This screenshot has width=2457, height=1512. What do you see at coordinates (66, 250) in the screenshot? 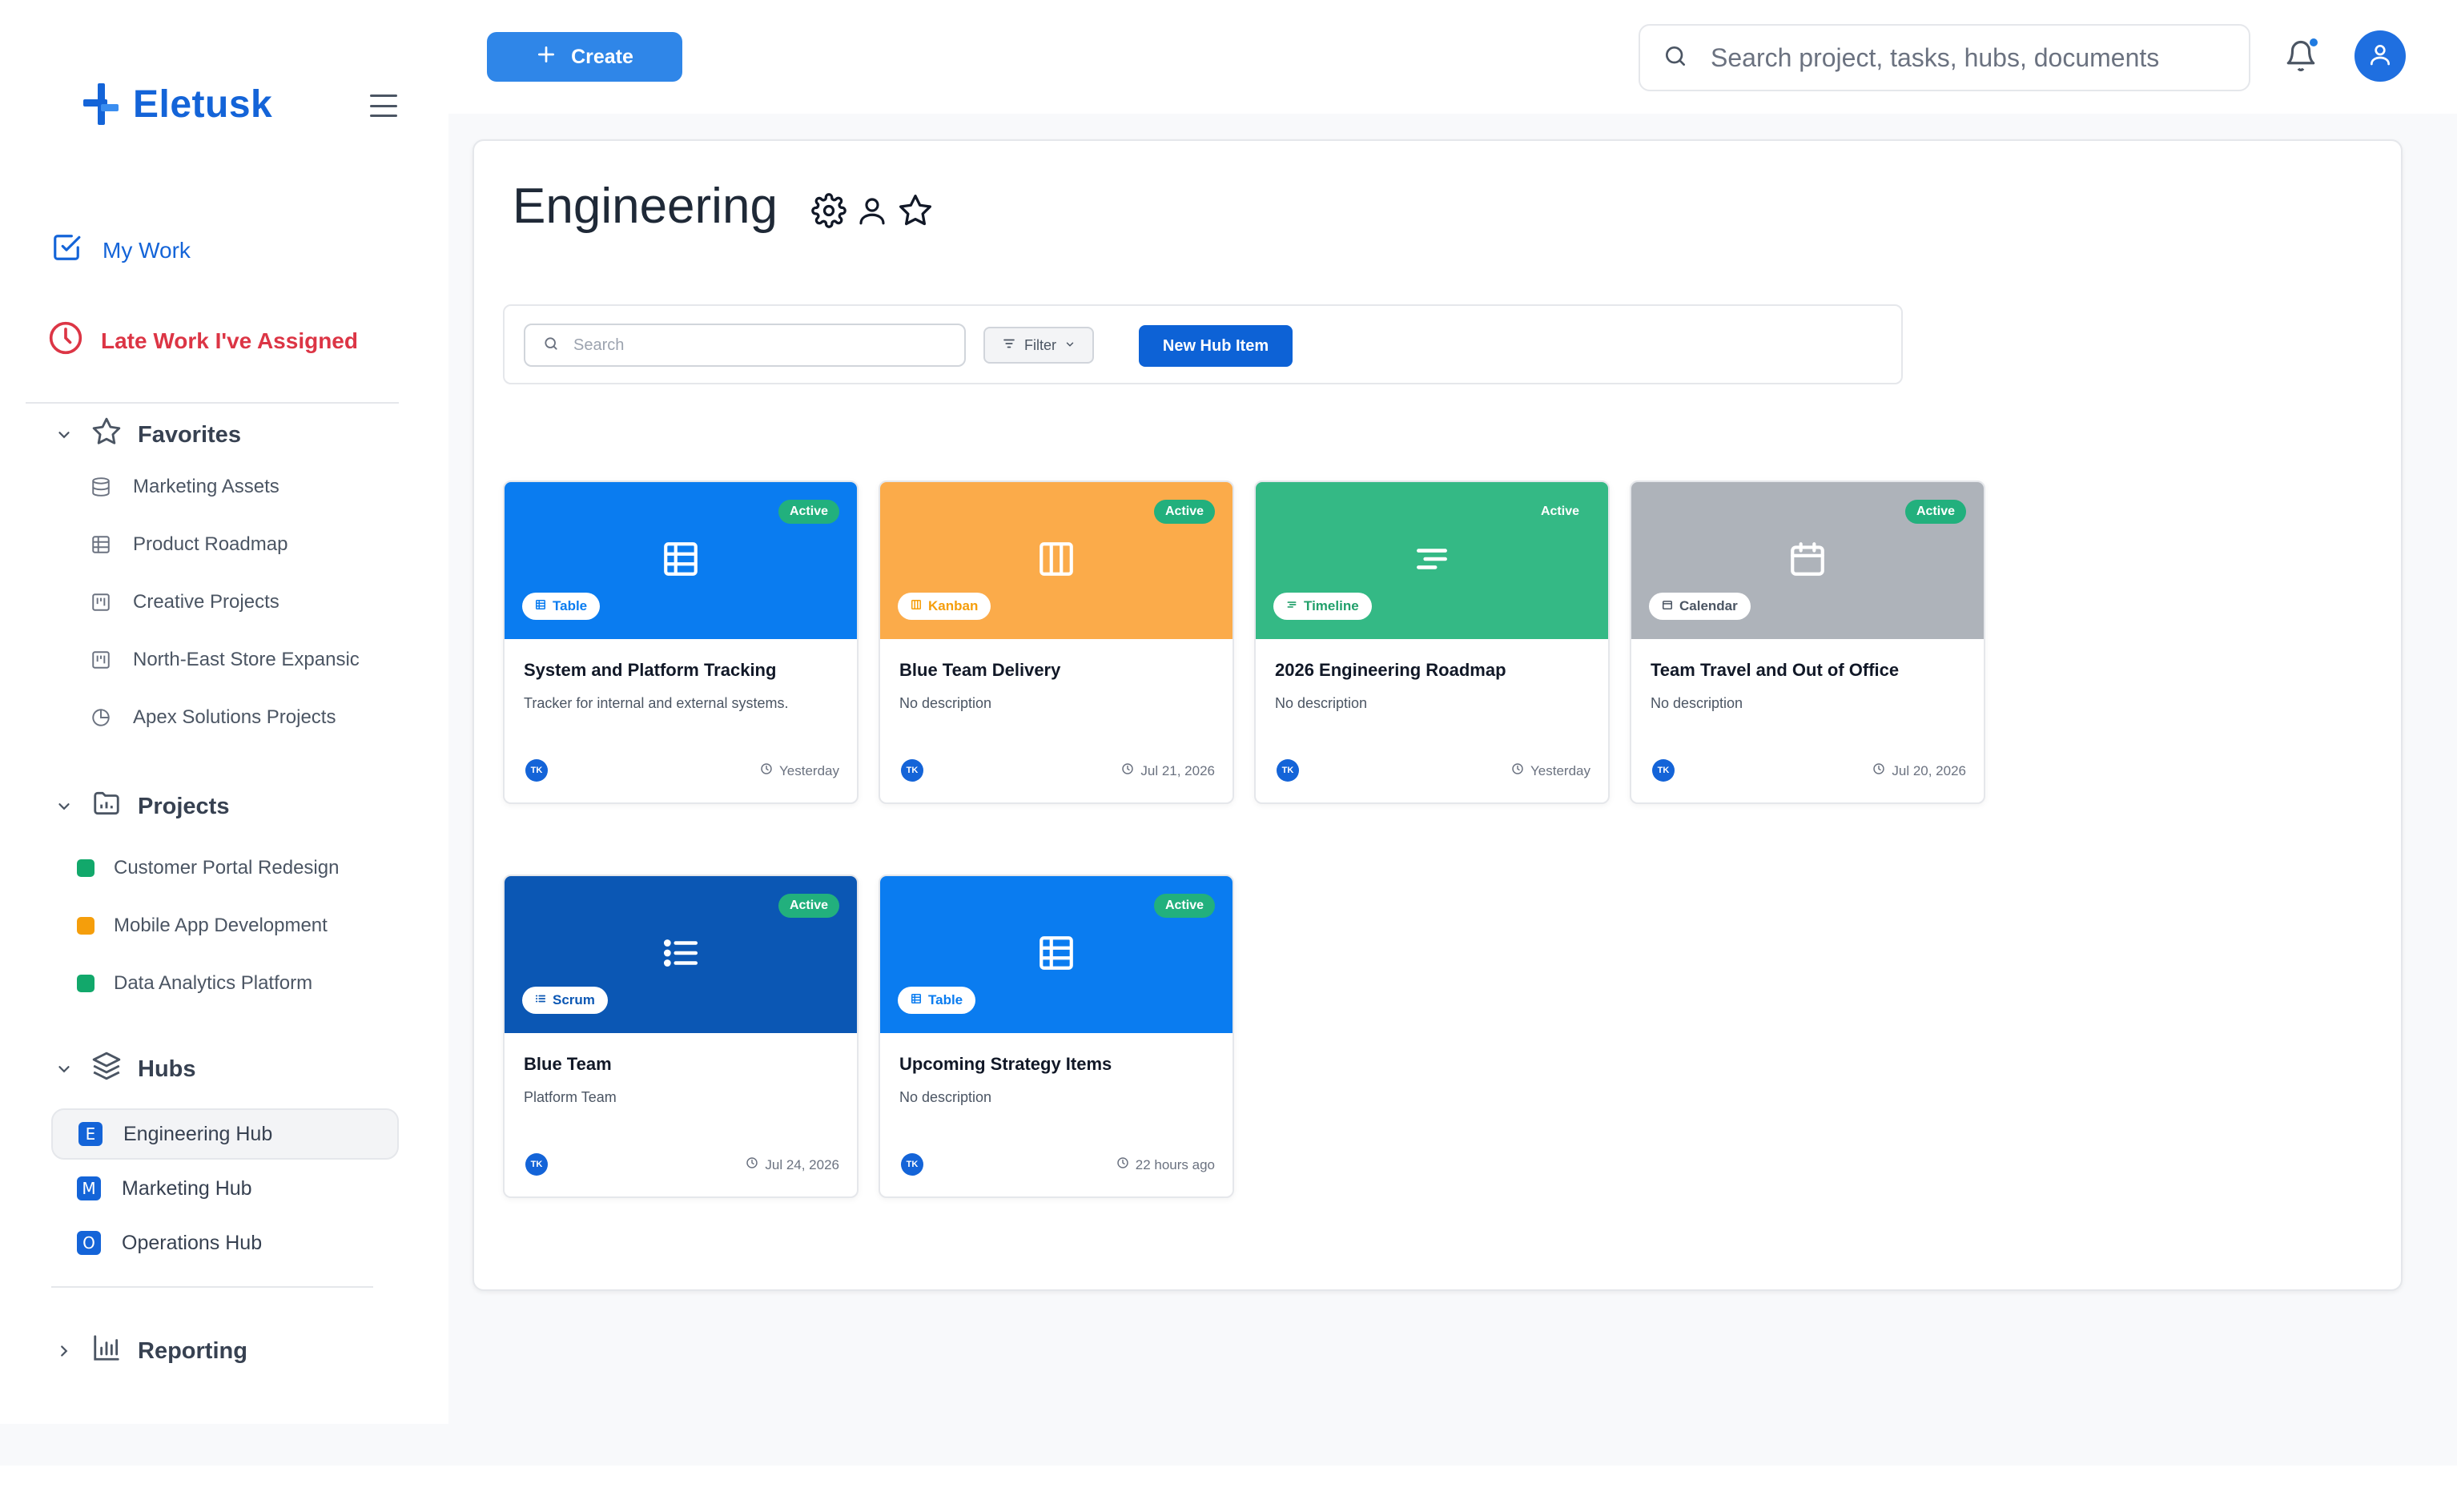
I see `checkbox-icon` at bounding box center [66, 250].